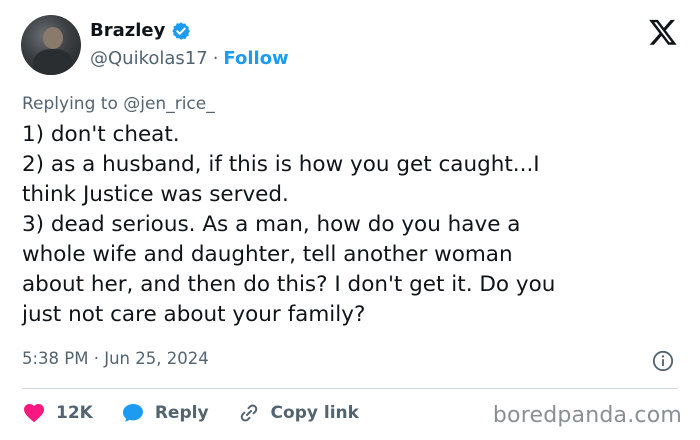 Image resolution: width=700 pixels, height=440 pixels. Describe the element at coordinates (132, 413) in the screenshot. I see `speech-bubble-icon` at that location.